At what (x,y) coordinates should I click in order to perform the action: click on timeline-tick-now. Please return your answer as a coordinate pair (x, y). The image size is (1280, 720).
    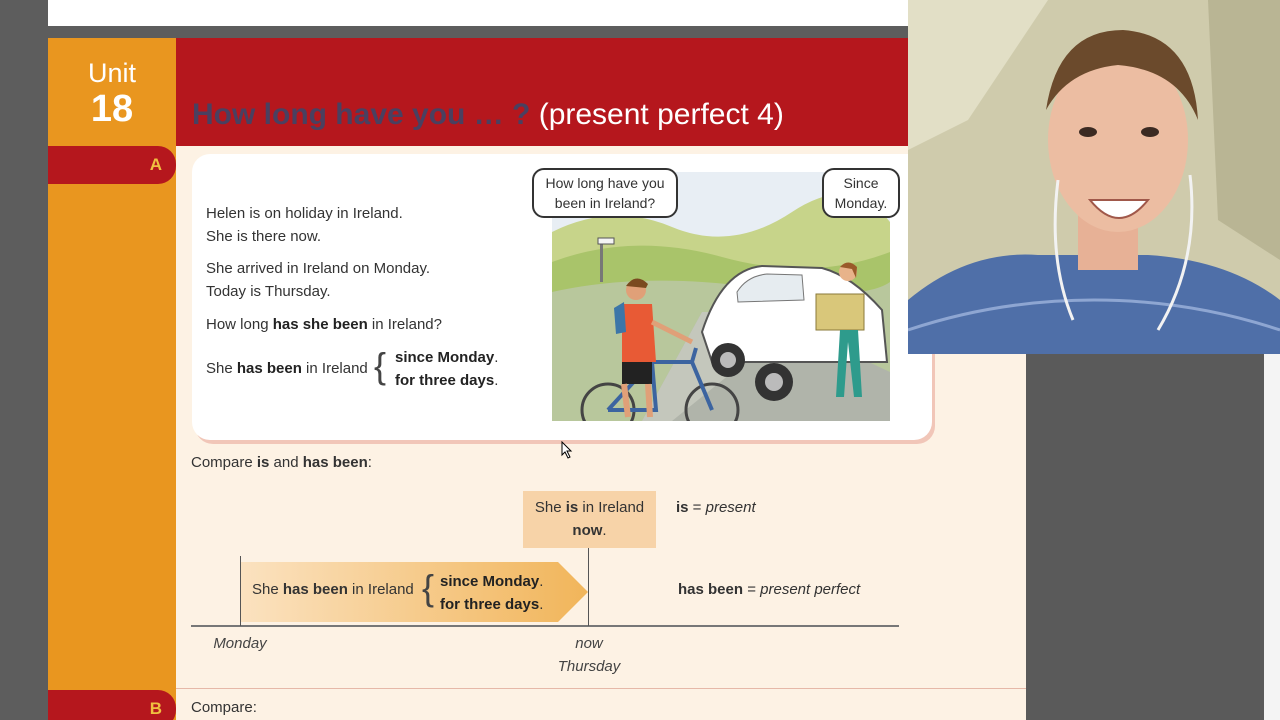
    Looking at the image, I should click on (588, 587).